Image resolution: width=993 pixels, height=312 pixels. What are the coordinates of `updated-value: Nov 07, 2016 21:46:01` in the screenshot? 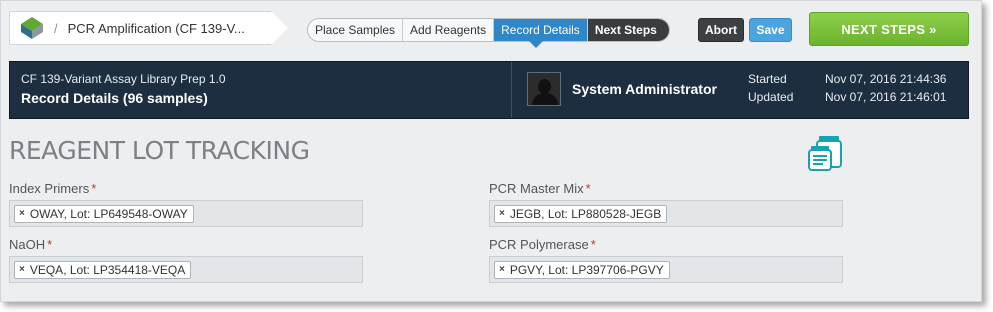 It's located at (886, 97).